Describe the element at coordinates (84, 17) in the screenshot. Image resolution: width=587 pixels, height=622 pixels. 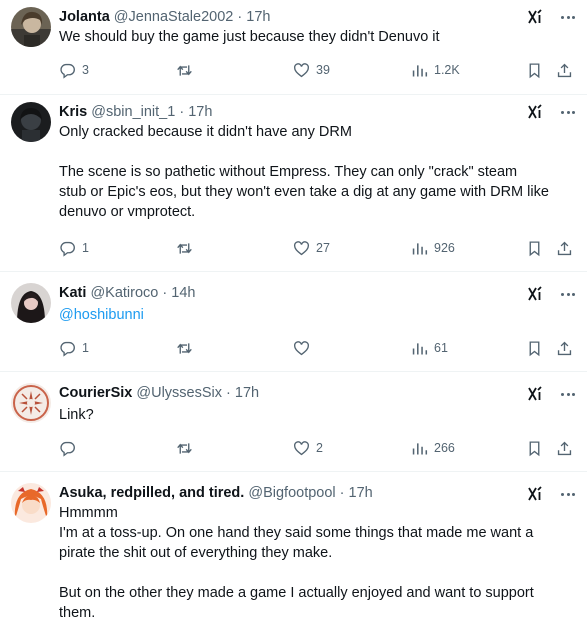
I see `display-name: Jolanta` at that location.